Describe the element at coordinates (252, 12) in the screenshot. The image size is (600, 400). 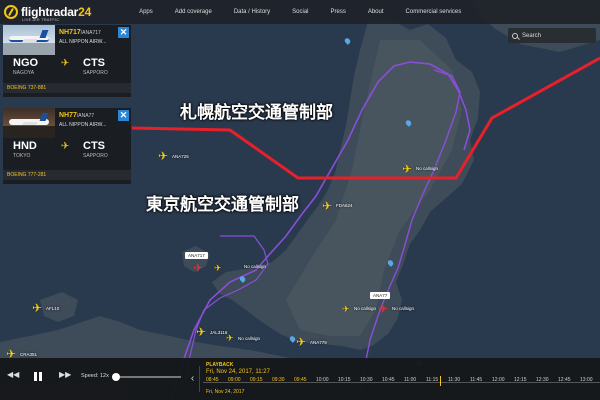
I see `nav-data-history: Data / History` at that location.